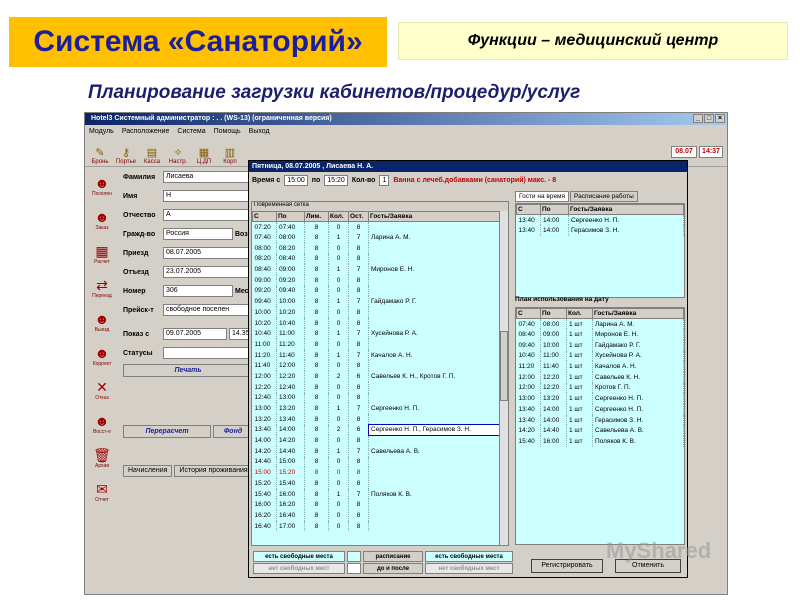 This screenshot has width=800, height=600. I want to click on count-input: 1, so click(384, 180).